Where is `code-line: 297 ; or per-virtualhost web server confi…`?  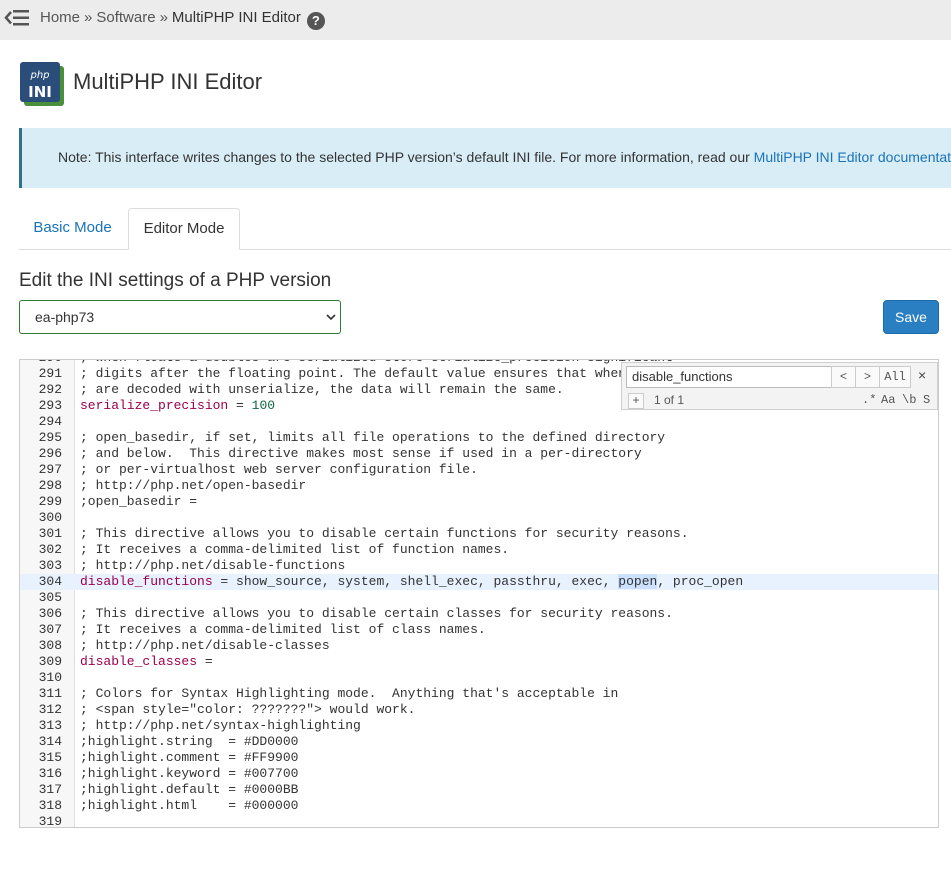 code-line: 297 ; or per-virtualhost web server confi… is located at coordinates (479, 470).